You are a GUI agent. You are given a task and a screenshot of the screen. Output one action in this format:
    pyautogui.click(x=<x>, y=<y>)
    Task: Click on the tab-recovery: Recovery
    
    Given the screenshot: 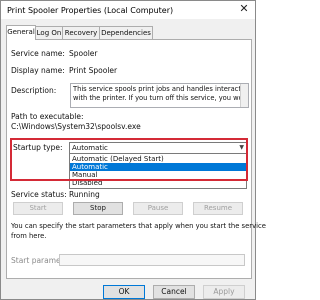 What is the action you would take?
    pyautogui.click(x=81, y=32)
    